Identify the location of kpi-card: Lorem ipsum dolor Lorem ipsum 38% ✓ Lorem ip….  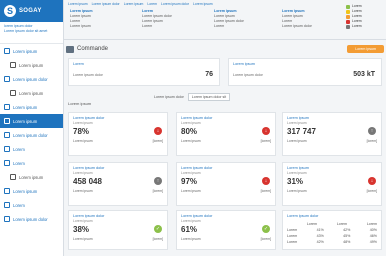
(118, 230).